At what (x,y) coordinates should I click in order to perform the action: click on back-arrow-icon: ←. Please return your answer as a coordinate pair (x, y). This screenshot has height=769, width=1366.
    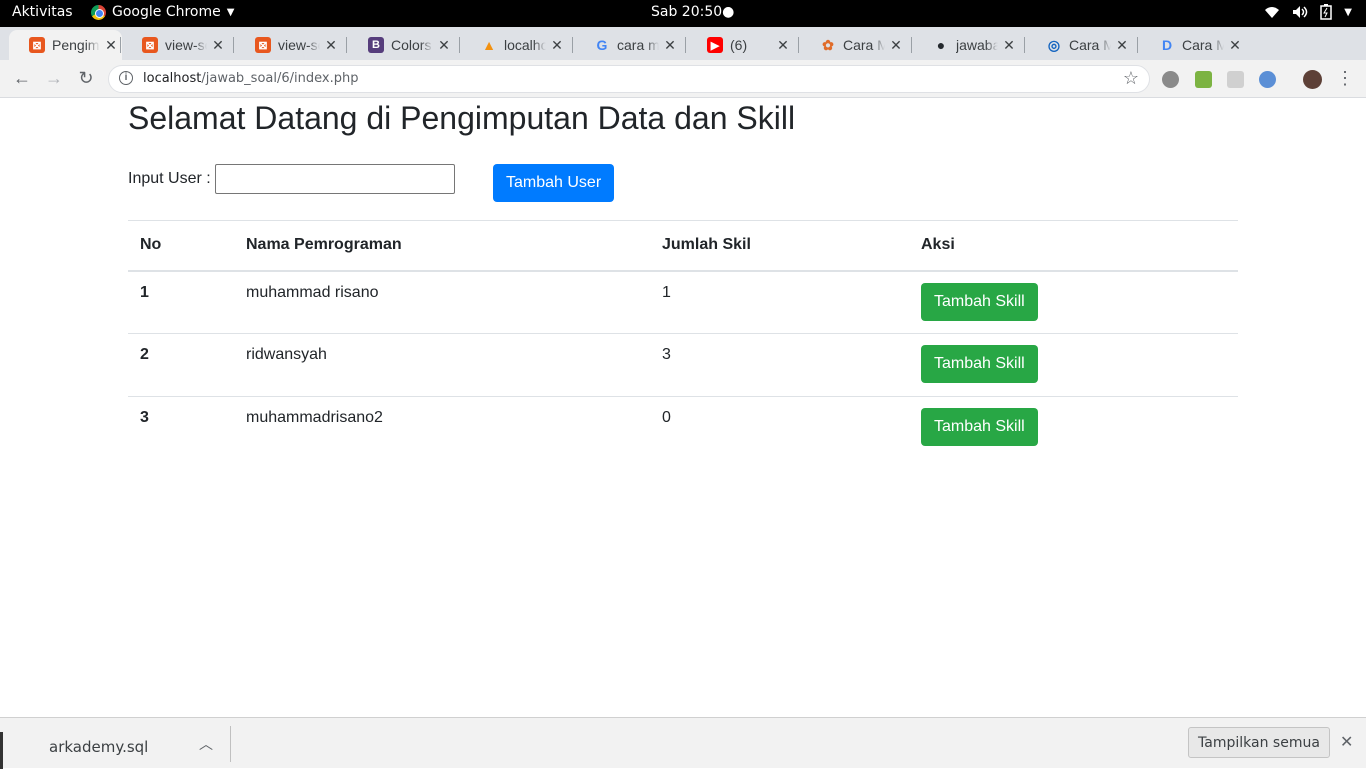
    Looking at the image, I should click on (22, 78).